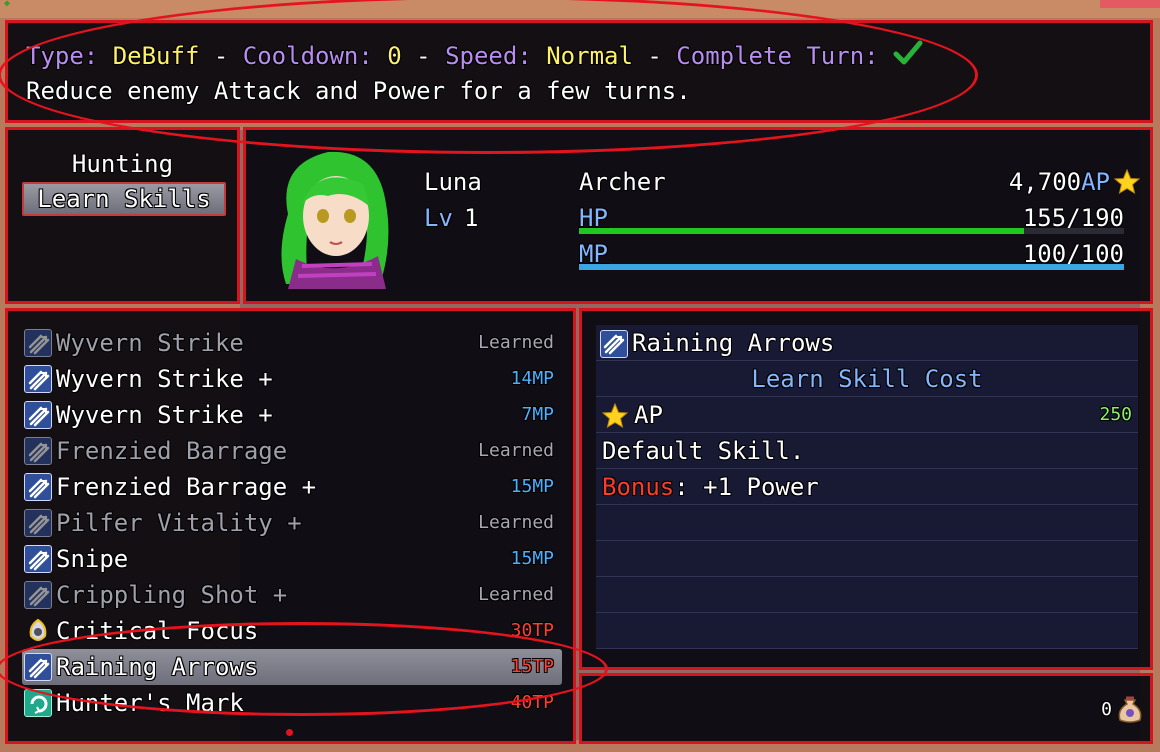 The width and height of the screenshot is (1160, 752). What do you see at coordinates (648, 415) in the screenshot?
I see `ap-cost-label: AP` at bounding box center [648, 415].